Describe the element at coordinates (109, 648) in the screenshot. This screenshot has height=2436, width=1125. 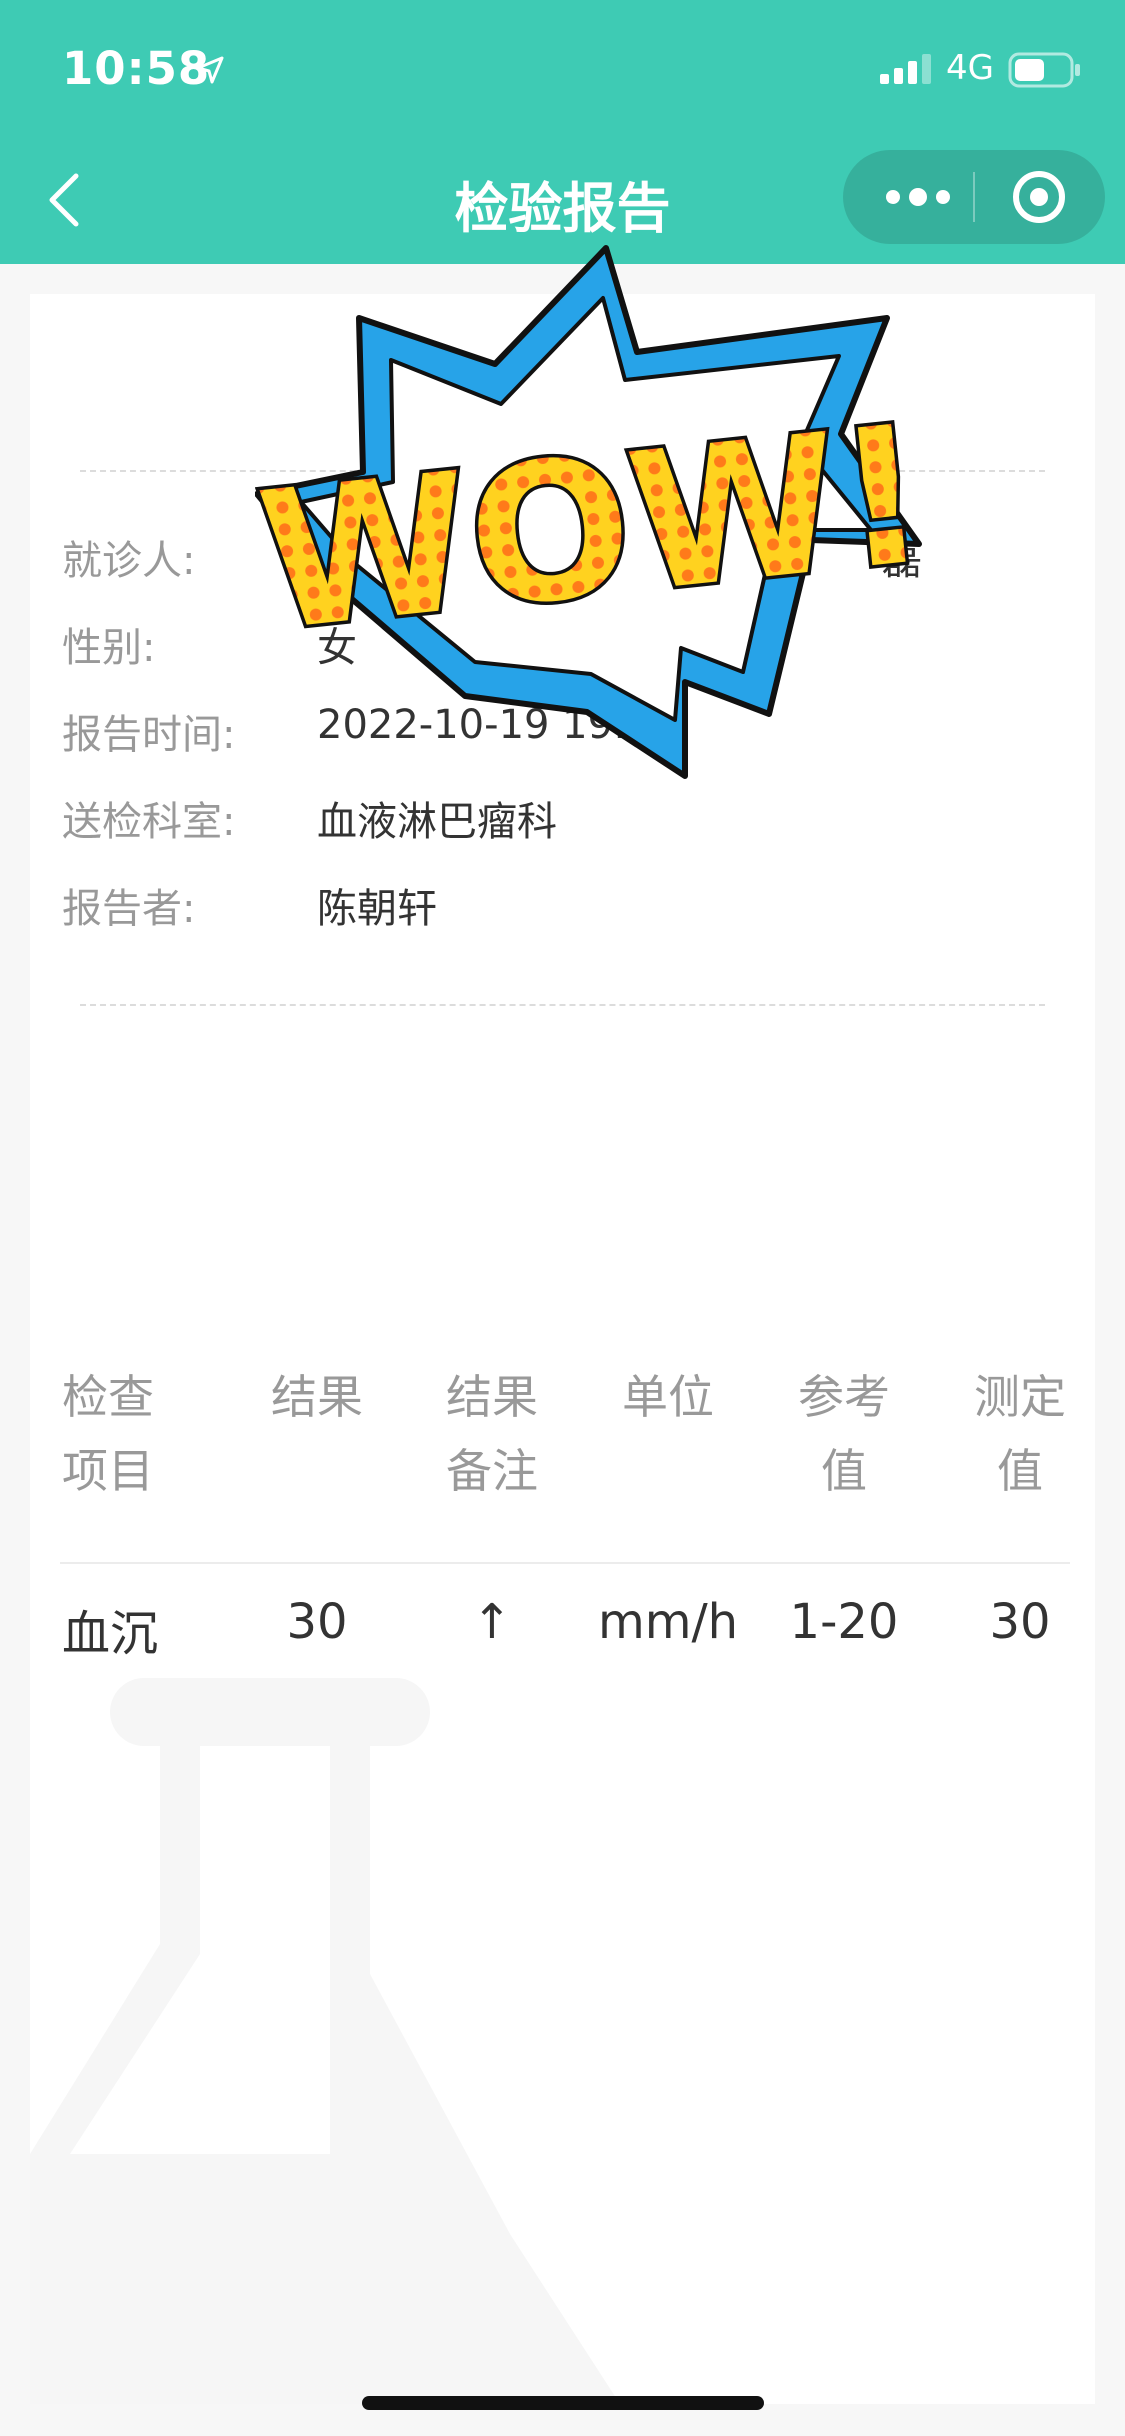
I see `gender-label: 性别:` at that location.